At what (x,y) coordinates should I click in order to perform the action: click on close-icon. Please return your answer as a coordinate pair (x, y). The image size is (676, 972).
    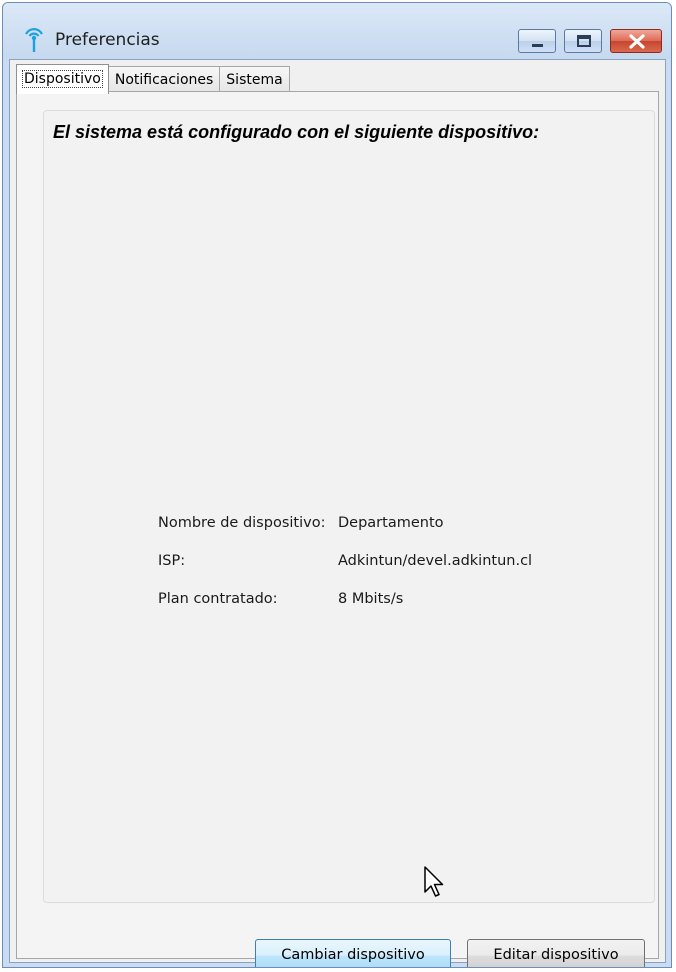
    Looking at the image, I should click on (637, 41).